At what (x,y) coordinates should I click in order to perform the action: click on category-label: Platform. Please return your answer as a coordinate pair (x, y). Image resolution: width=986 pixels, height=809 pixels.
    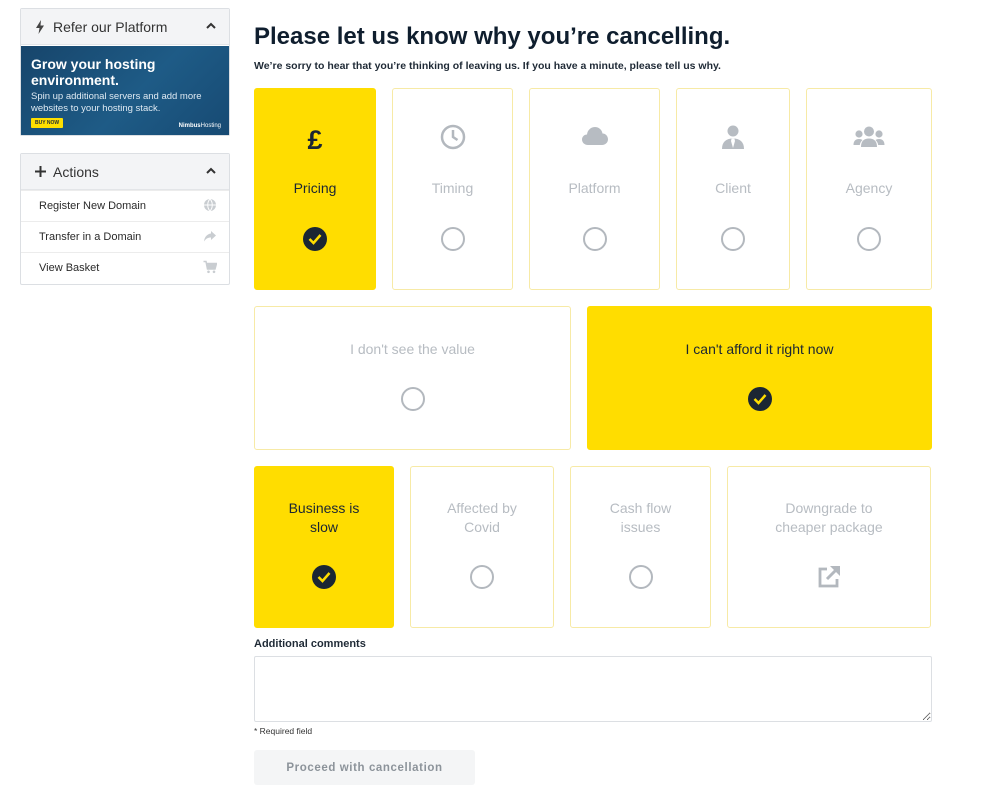
    Looking at the image, I should click on (594, 188).